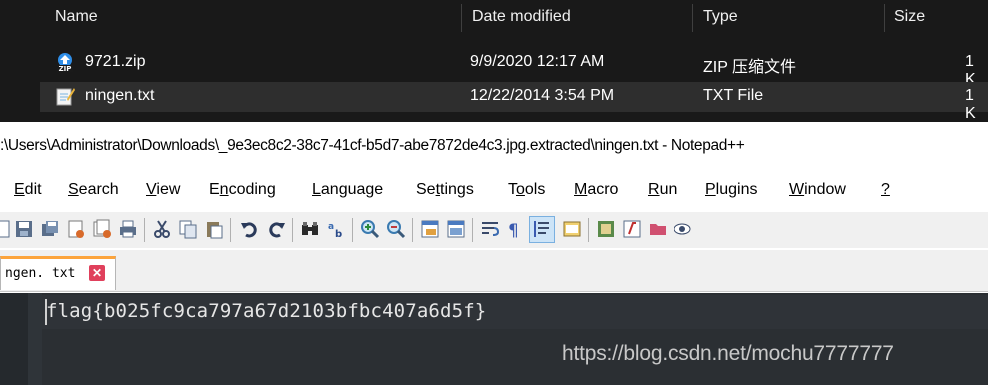 This screenshot has height=385, width=988. What do you see at coordinates (46, 312) in the screenshot?
I see `text-cursor` at bounding box center [46, 312].